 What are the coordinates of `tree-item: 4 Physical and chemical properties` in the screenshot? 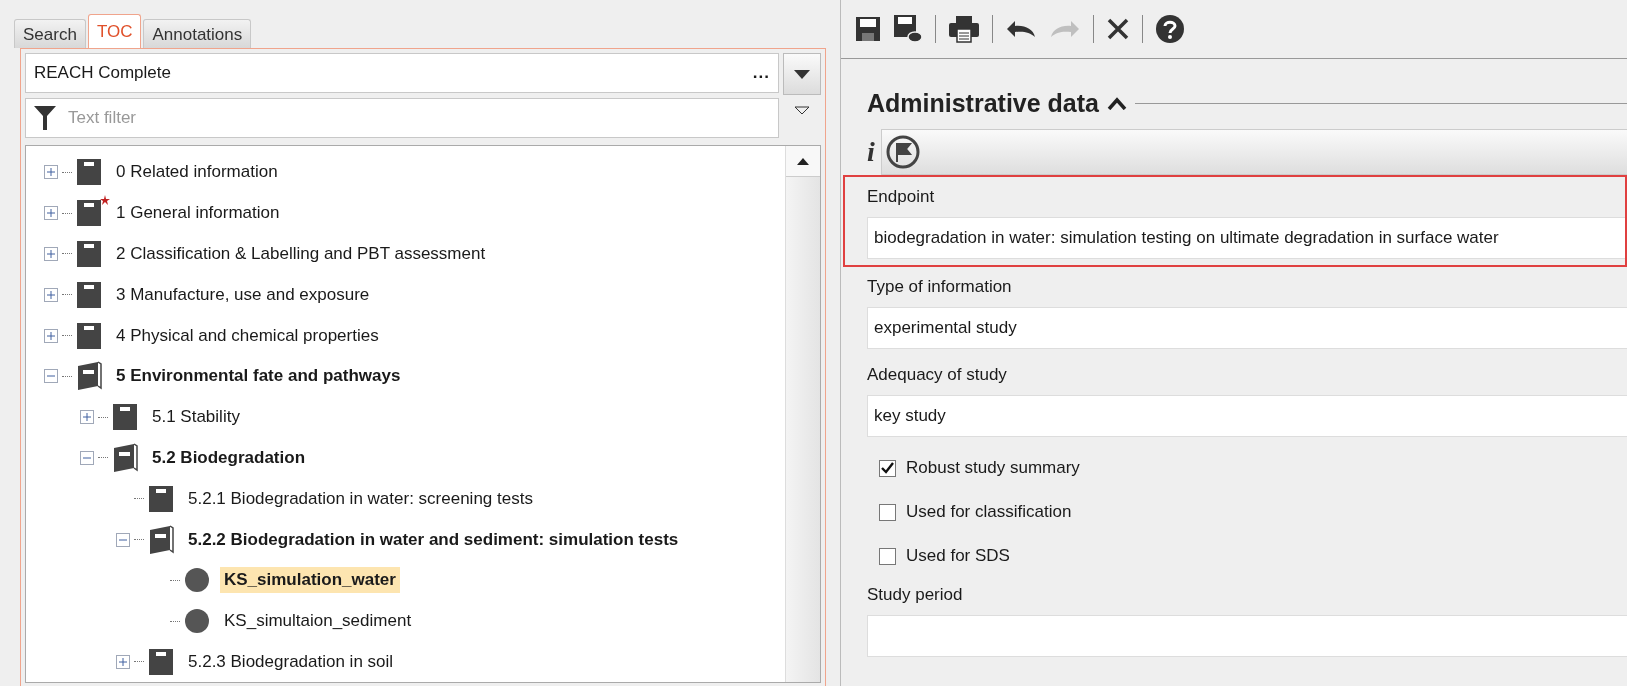 It's located at (247, 335).